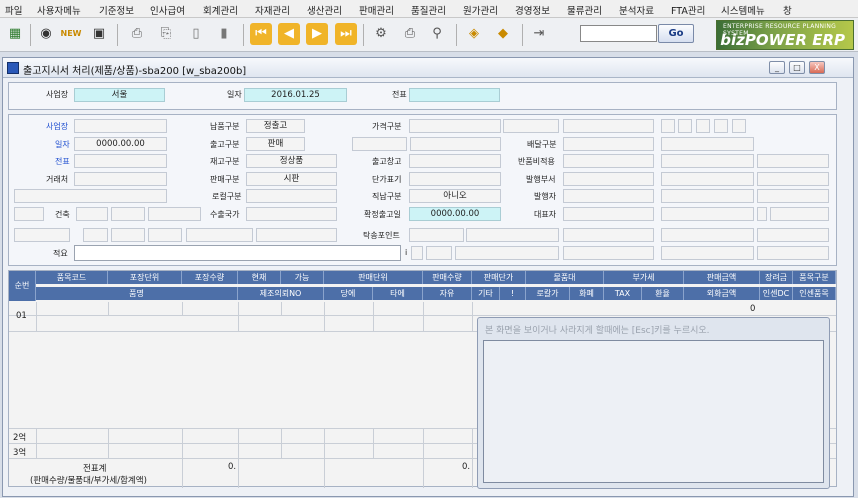  I want to click on detail-local-field, so click(291, 196).